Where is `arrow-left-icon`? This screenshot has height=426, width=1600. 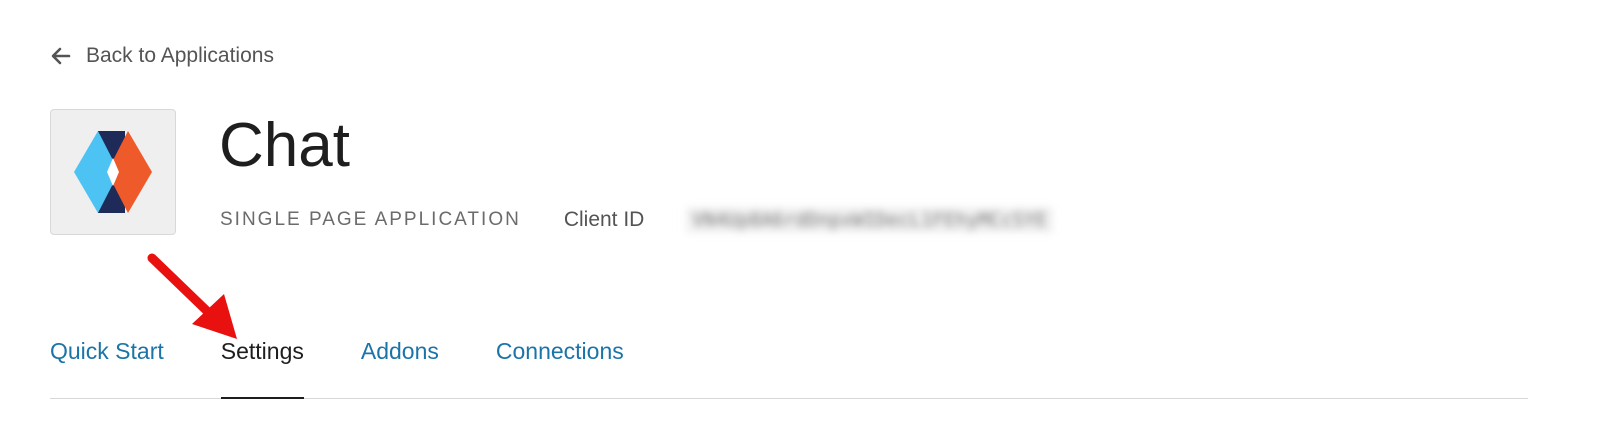
arrow-left-icon is located at coordinates (61, 56).